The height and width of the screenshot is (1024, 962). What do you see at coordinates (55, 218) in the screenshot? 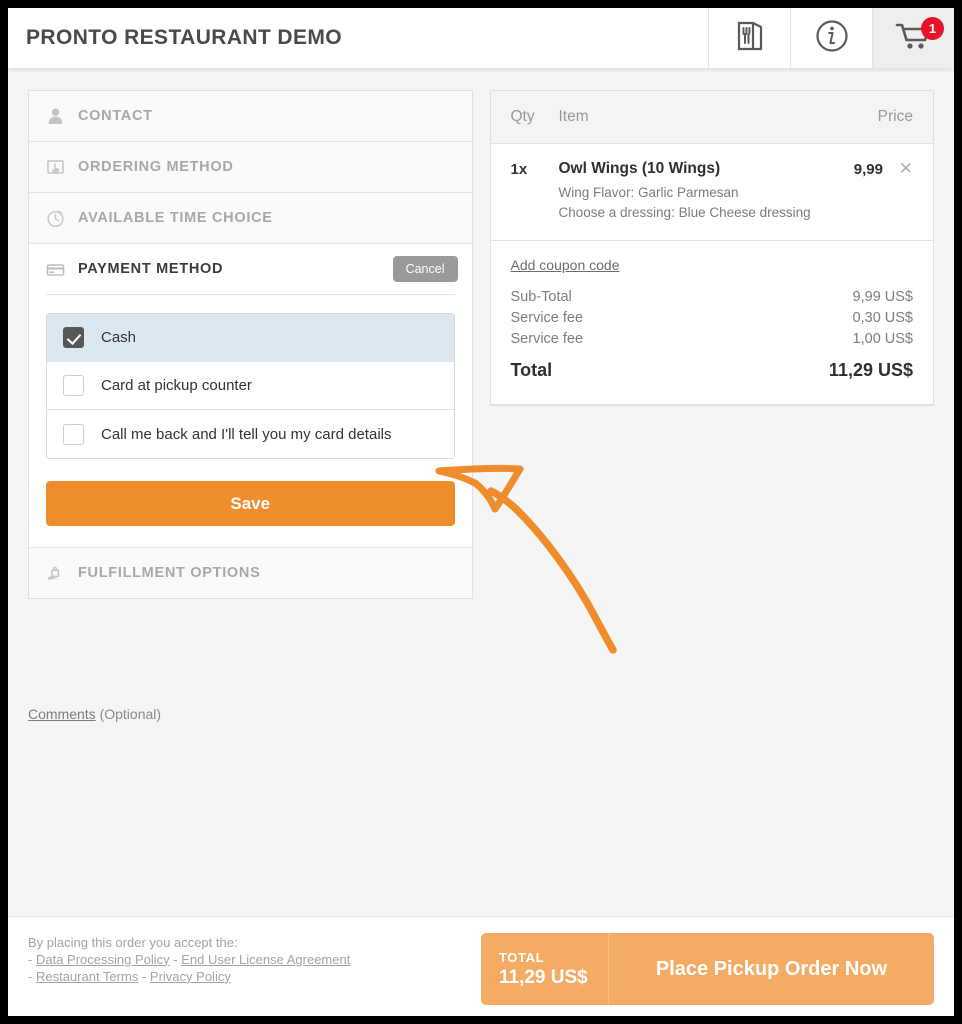
I see `clock-icon` at bounding box center [55, 218].